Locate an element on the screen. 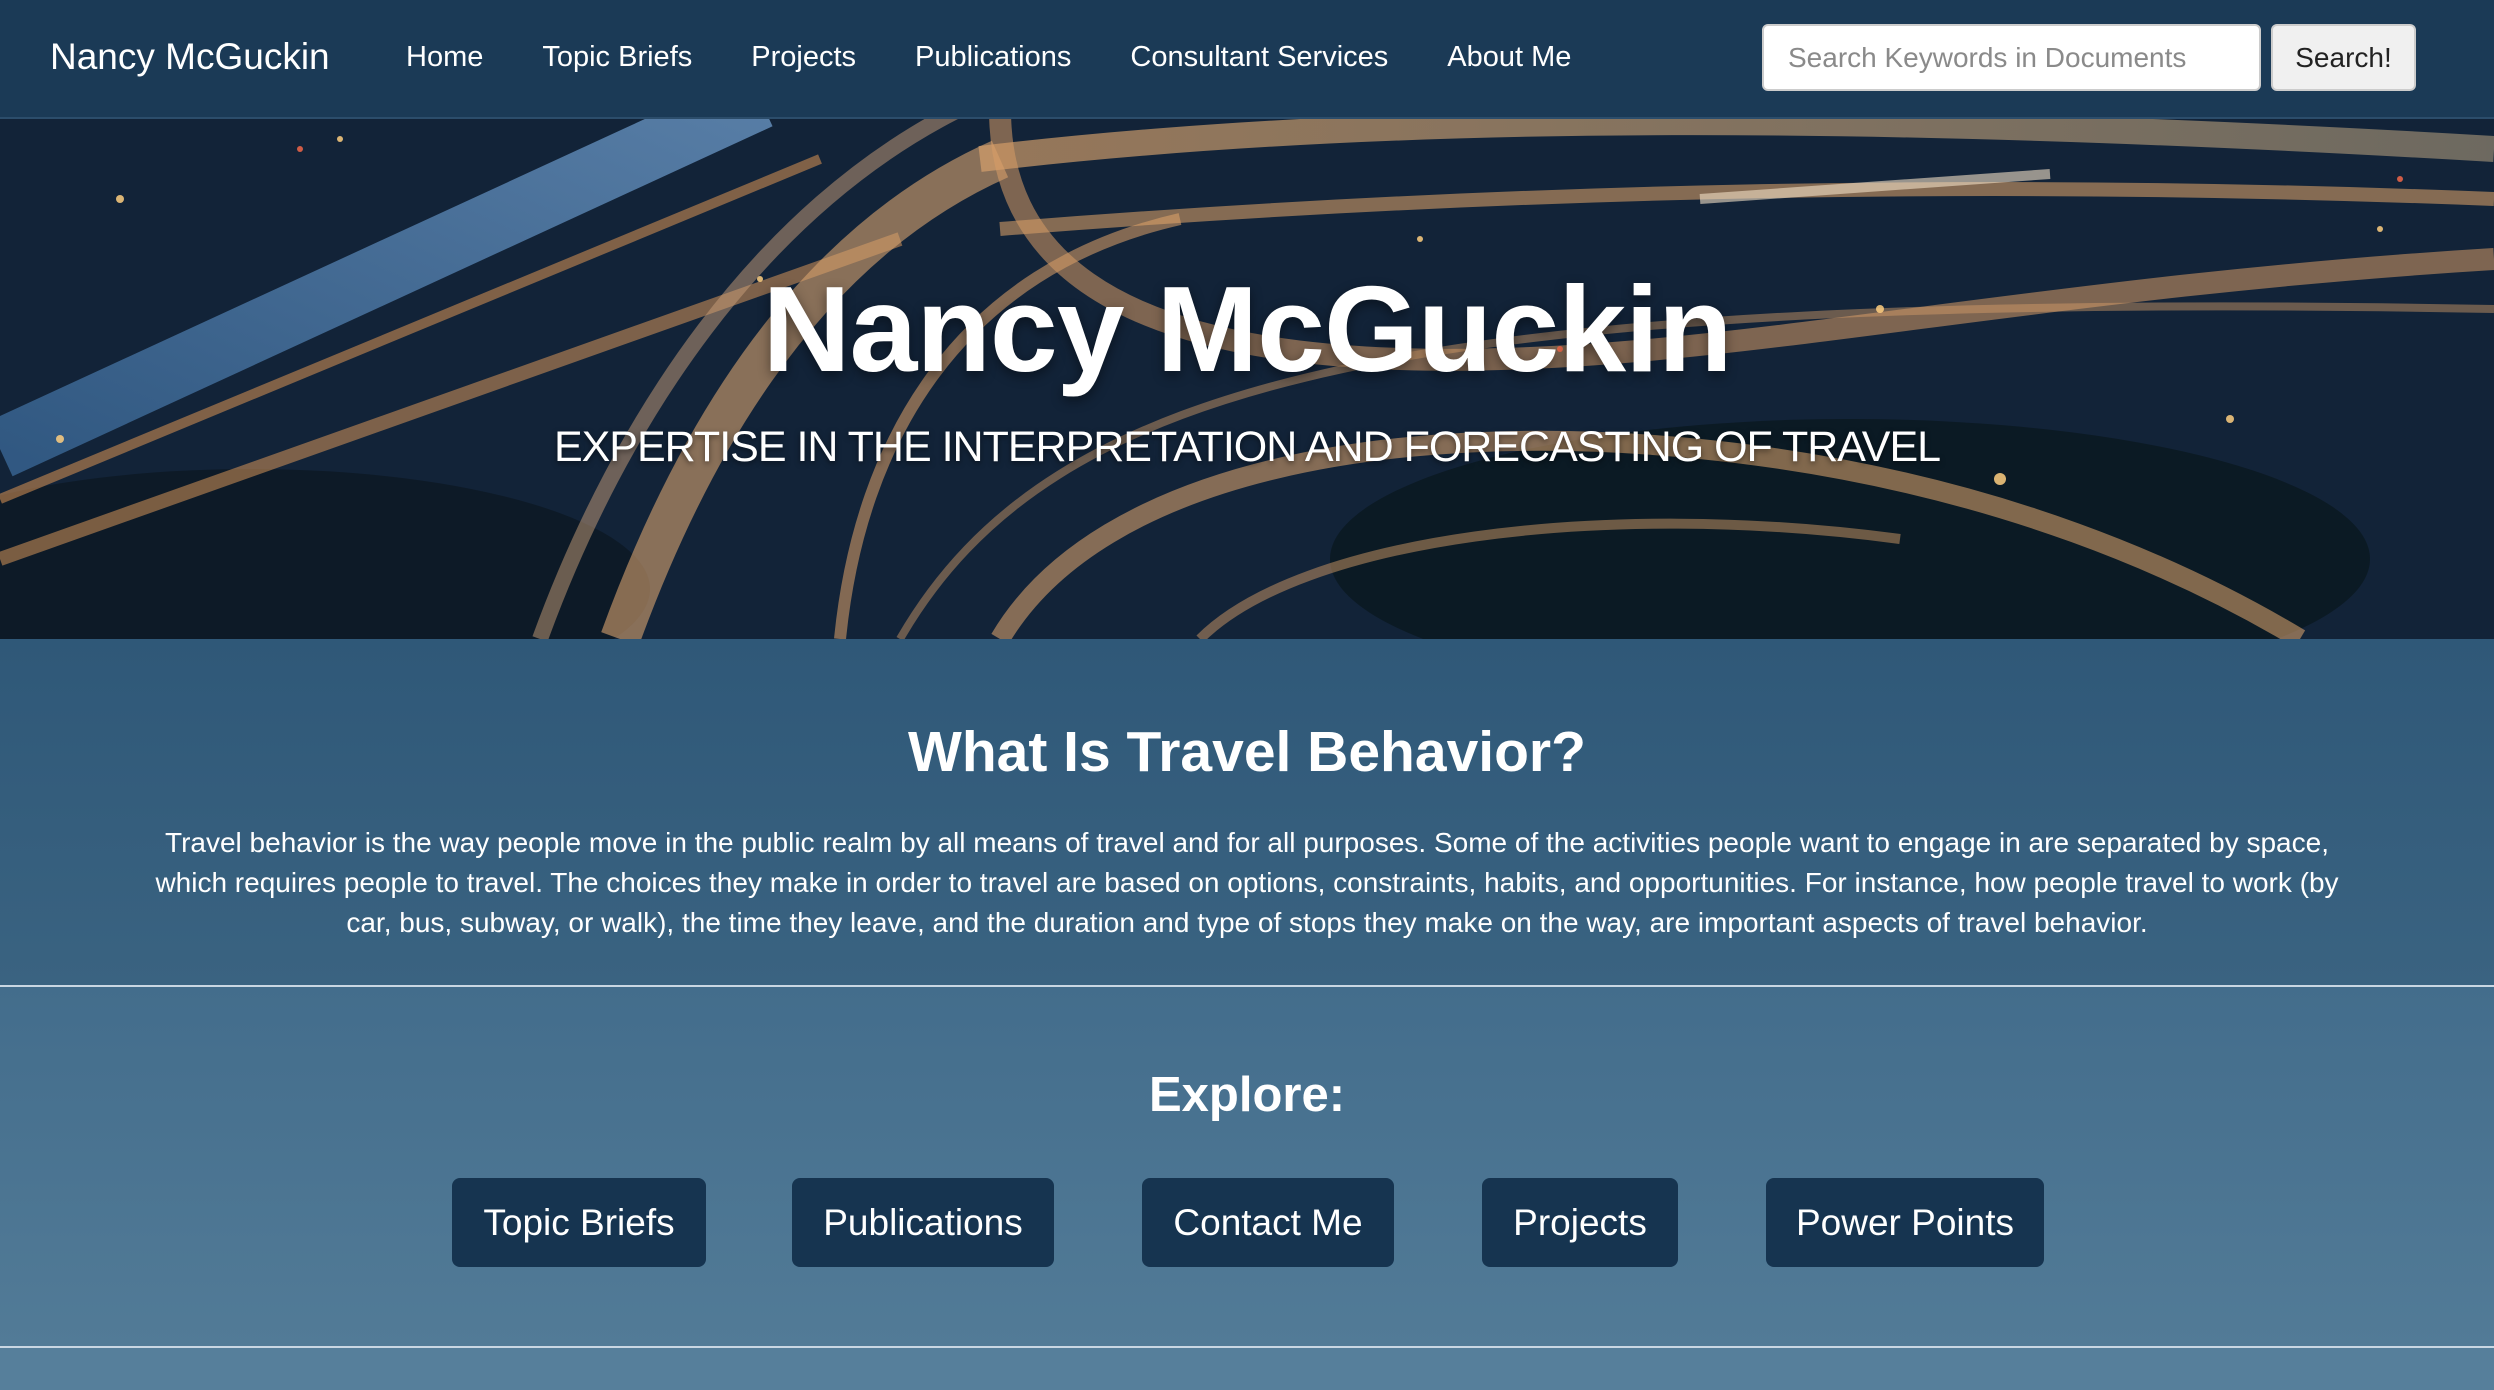 The height and width of the screenshot is (1390, 2494). nav-about-me-link: About Me is located at coordinates (1509, 57).